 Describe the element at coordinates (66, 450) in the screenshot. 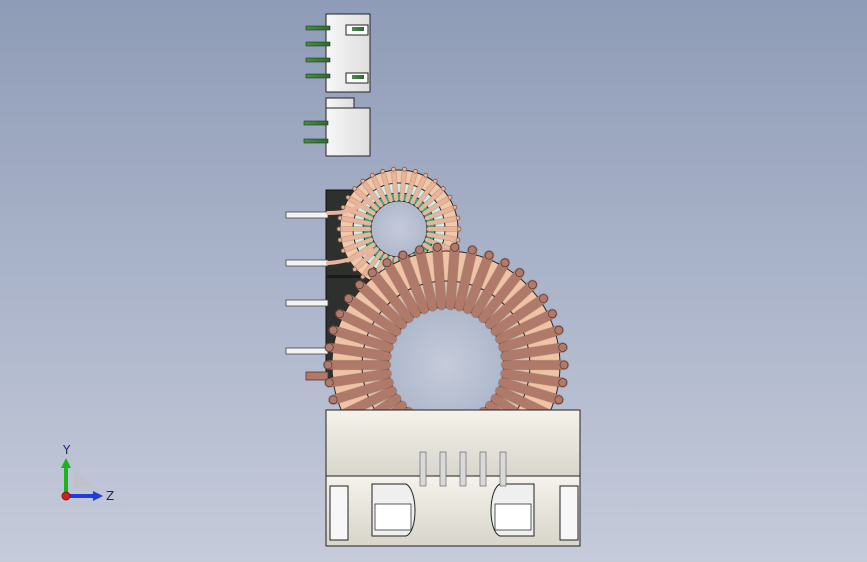

I see `y-axis-label: Y` at that location.